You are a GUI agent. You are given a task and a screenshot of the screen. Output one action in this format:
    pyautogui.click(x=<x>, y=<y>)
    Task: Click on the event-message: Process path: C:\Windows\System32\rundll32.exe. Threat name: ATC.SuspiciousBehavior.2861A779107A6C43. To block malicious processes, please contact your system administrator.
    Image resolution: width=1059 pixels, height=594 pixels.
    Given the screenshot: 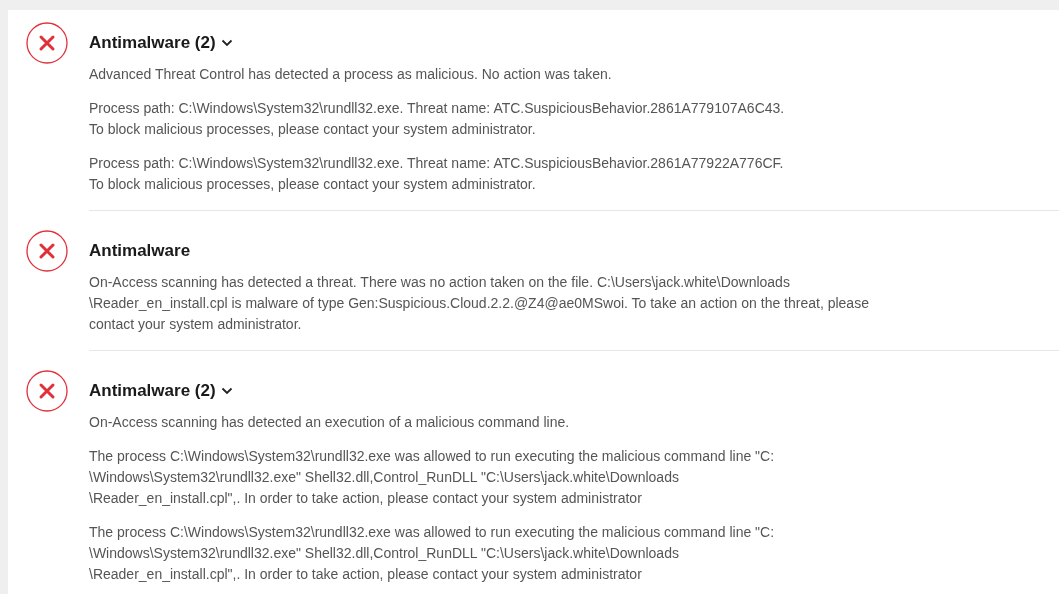 What is the action you would take?
    pyautogui.click(x=437, y=119)
    